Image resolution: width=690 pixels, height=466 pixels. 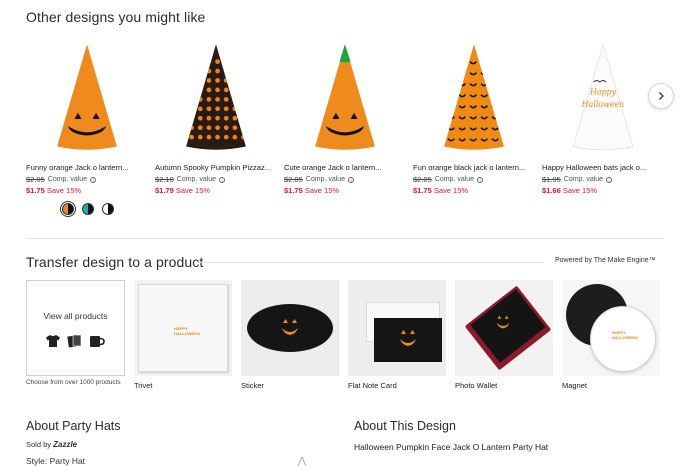 What do you see at coordinates (39, 444) in the screenshot?
I see `sold-by-label: Sold by` at bounding box center [39, 444].